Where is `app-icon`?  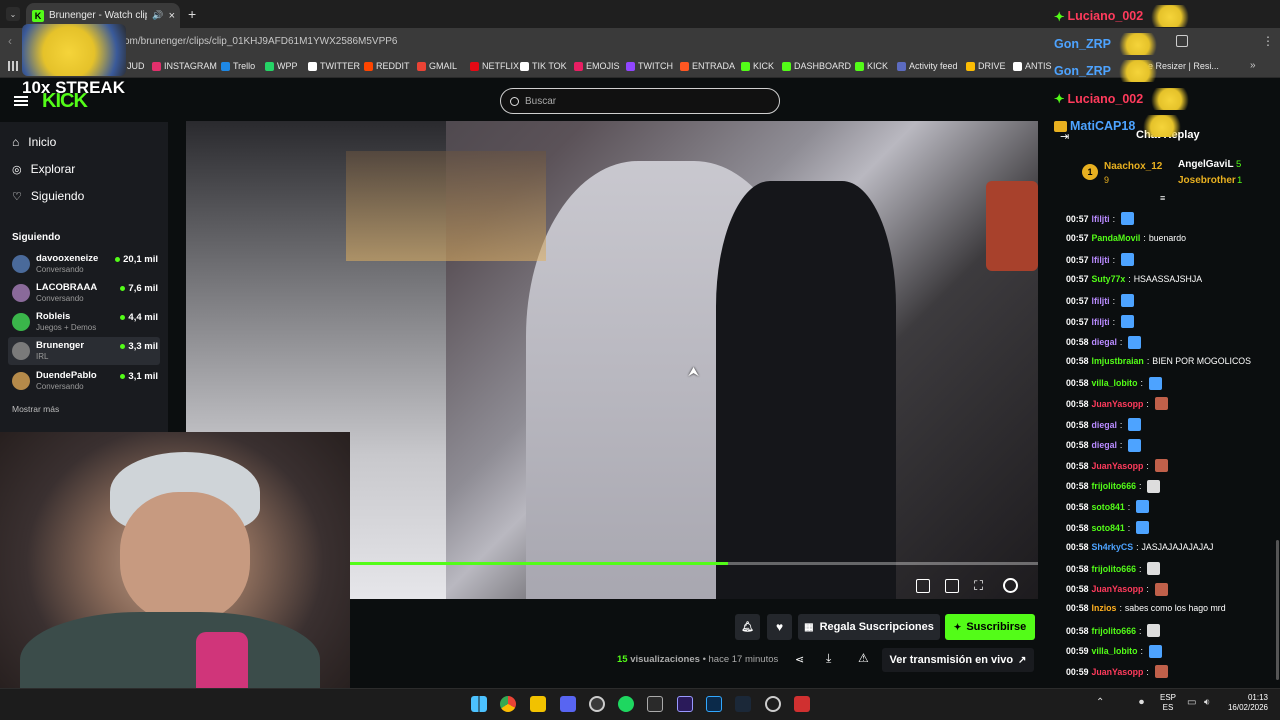 app-icon is located at coordinates (655, 704).